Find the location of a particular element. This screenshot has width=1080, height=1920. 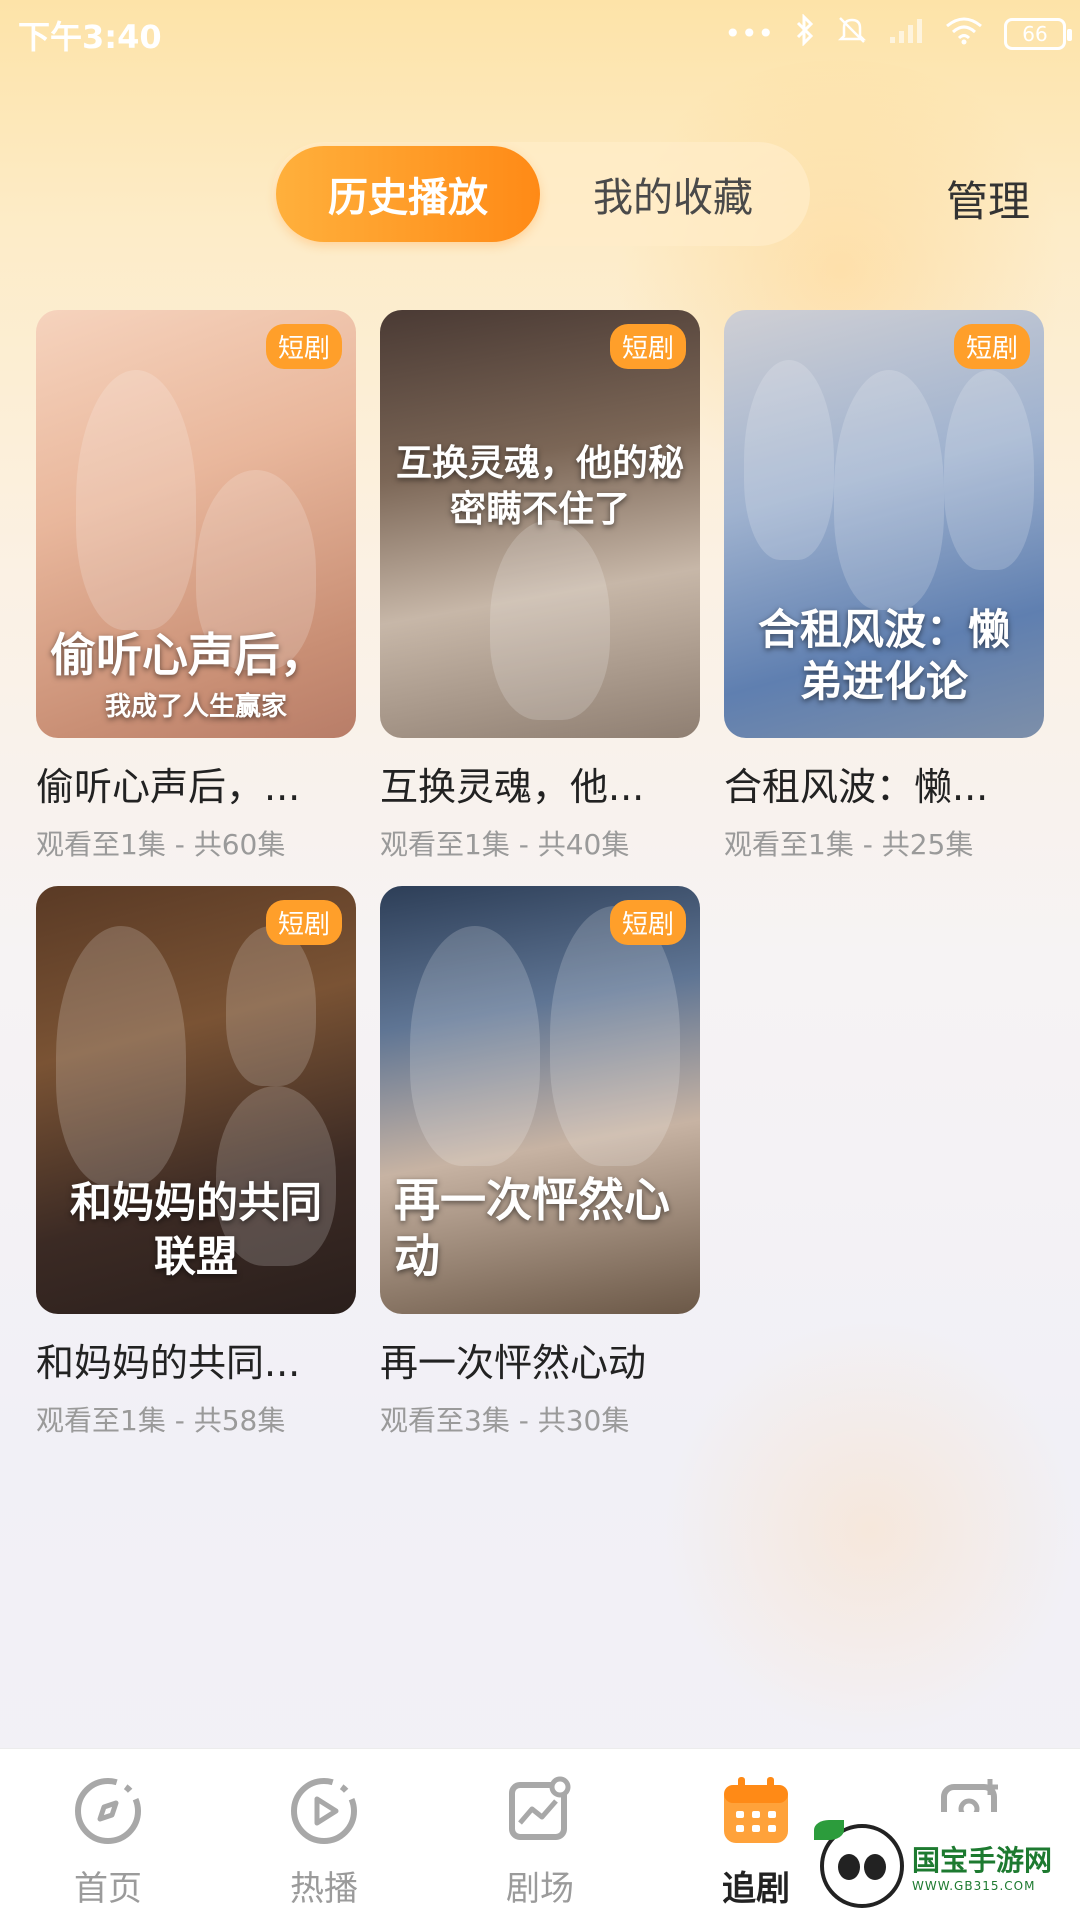

poster-image: 短剧 再一次怦然心动 is located at coordinates (540, 1100).